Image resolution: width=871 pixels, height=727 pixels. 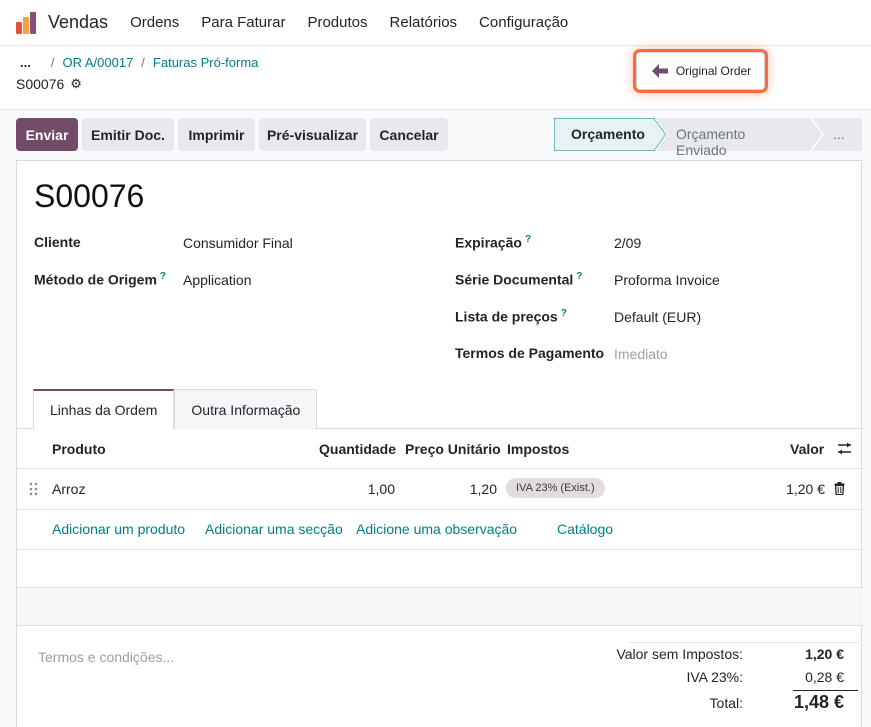 I want to click on app-name: Vendas, so click(x=78, y=22).